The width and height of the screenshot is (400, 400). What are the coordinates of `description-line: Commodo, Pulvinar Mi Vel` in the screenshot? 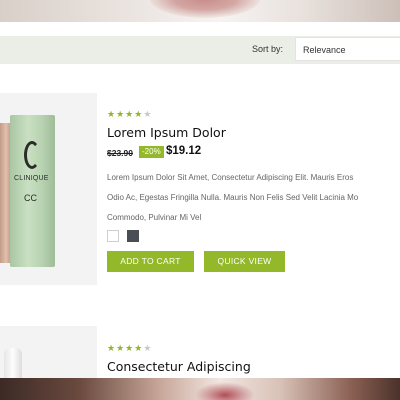 It's located at (154, 217).